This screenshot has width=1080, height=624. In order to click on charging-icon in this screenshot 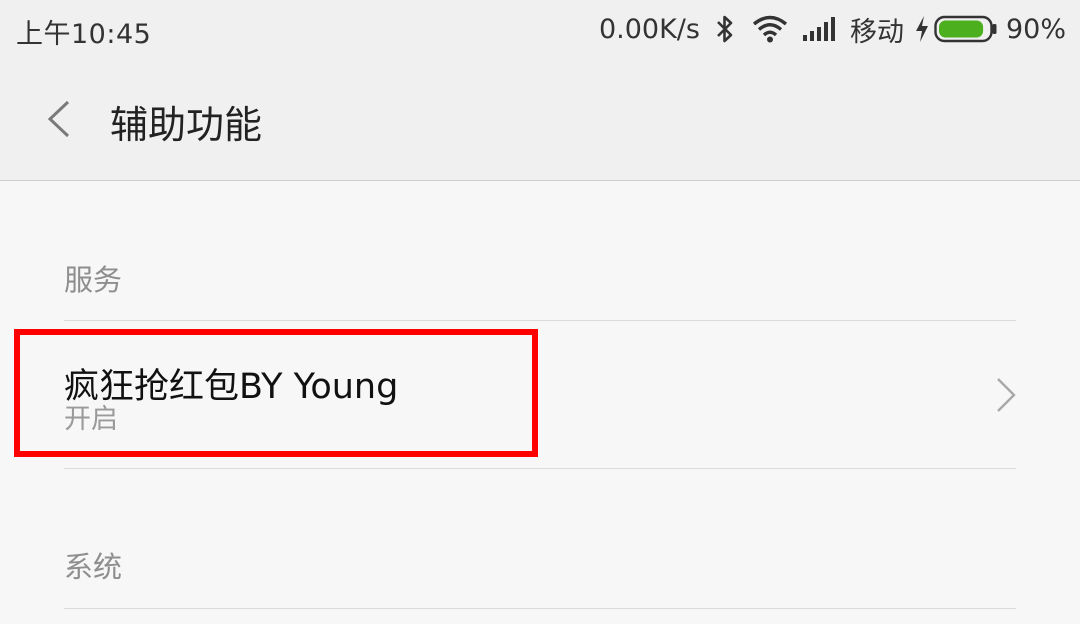, I will do `click(921, 29)`.